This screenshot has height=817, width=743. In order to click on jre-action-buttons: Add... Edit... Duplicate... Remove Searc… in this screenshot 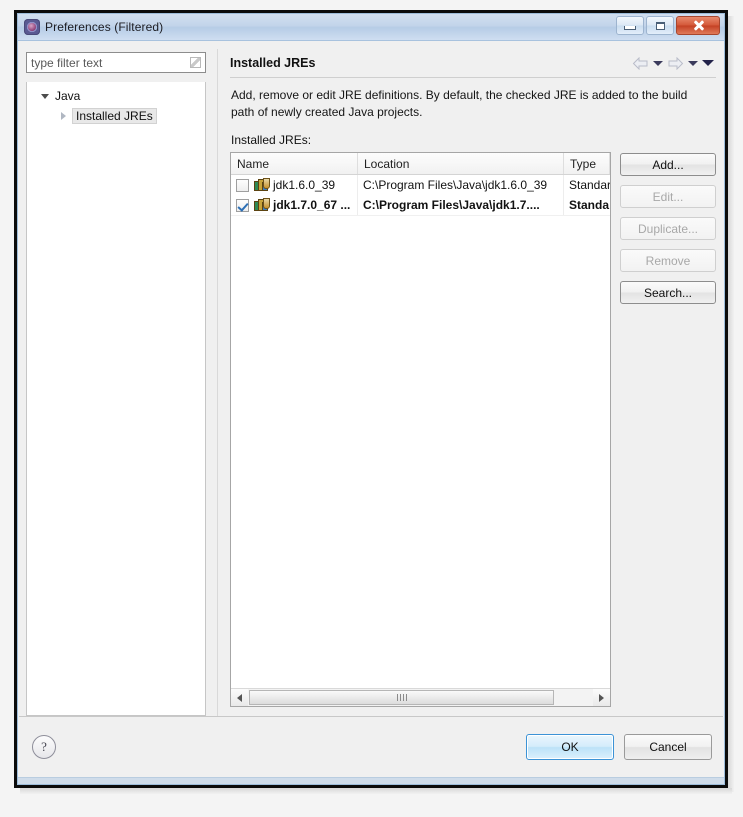, I will do `click(668, 429)`.